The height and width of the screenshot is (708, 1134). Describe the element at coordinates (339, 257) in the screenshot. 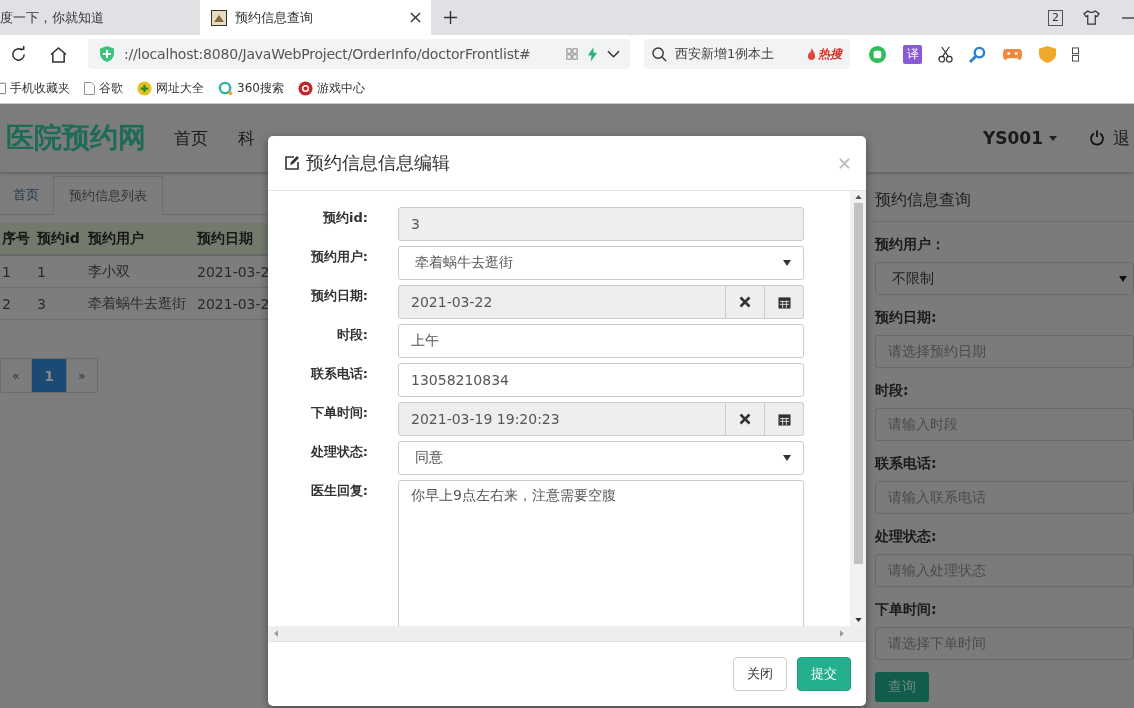

I see `field-label: 预约用户:` at that location.